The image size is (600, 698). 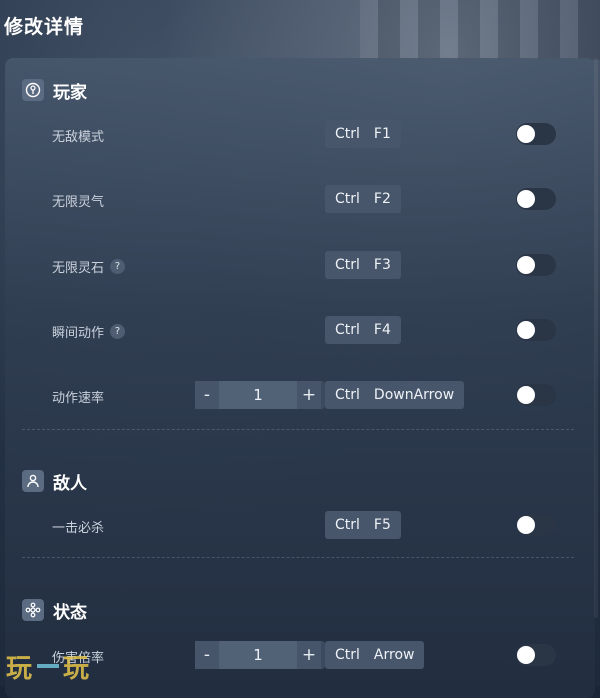 I want to click on page-title: 修改详情, so click(x=44, y=27).